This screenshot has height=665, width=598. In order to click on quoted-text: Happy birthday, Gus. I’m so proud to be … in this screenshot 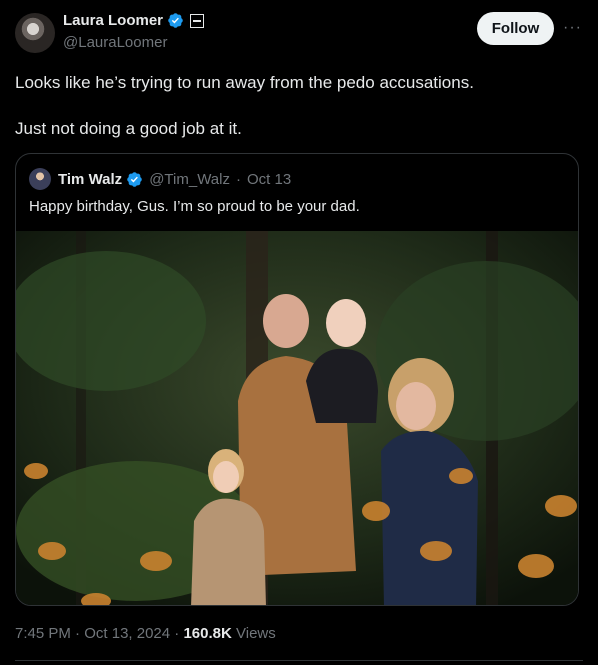, I will do `click(194, 206)`.